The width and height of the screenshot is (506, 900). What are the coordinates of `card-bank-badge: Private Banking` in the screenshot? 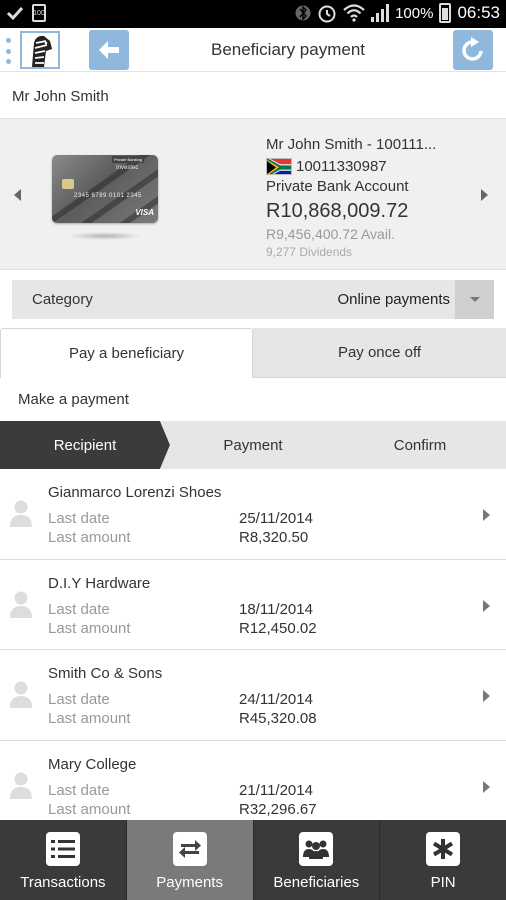 It's located at (128, 159).